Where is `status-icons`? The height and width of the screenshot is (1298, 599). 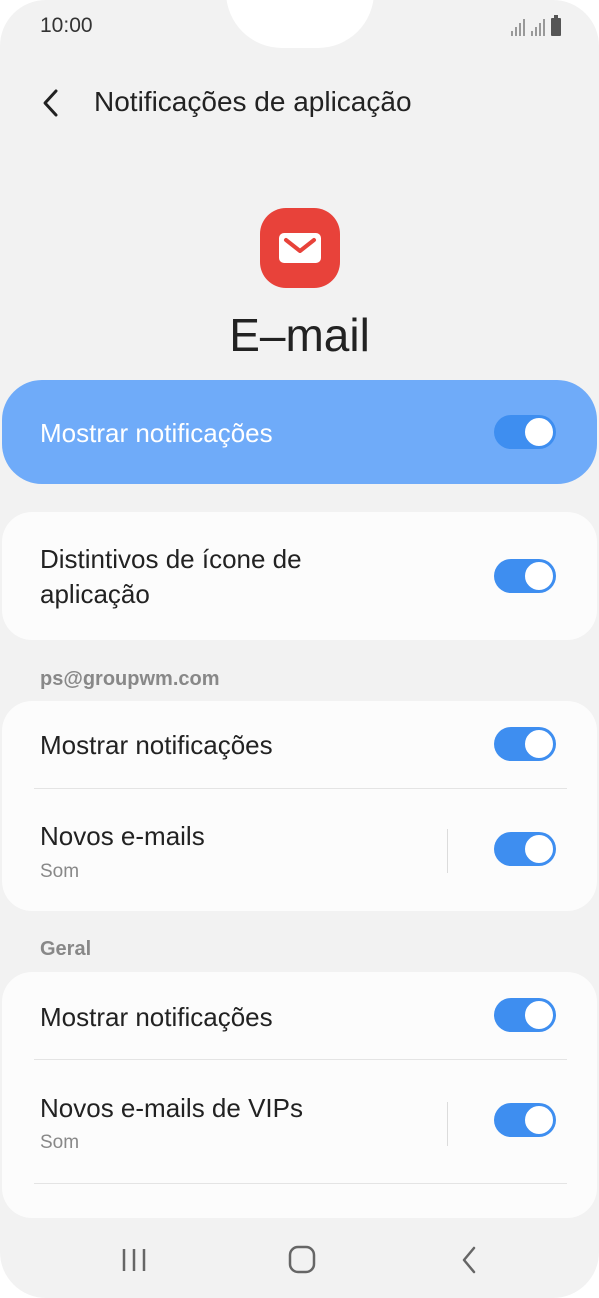
status-icons is located at coordinates (536, 25).